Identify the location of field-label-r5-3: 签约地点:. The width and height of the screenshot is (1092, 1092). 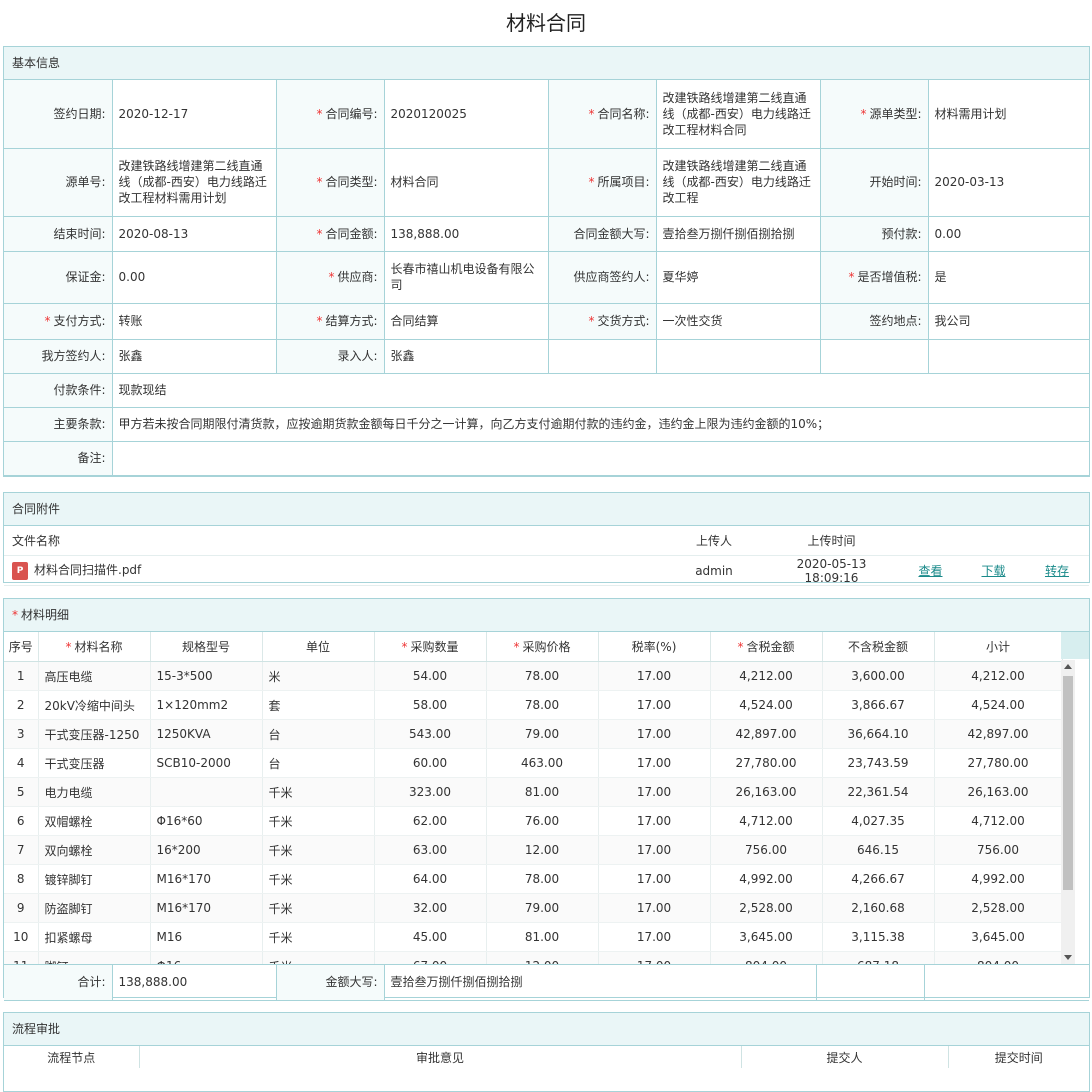
(874, 321).